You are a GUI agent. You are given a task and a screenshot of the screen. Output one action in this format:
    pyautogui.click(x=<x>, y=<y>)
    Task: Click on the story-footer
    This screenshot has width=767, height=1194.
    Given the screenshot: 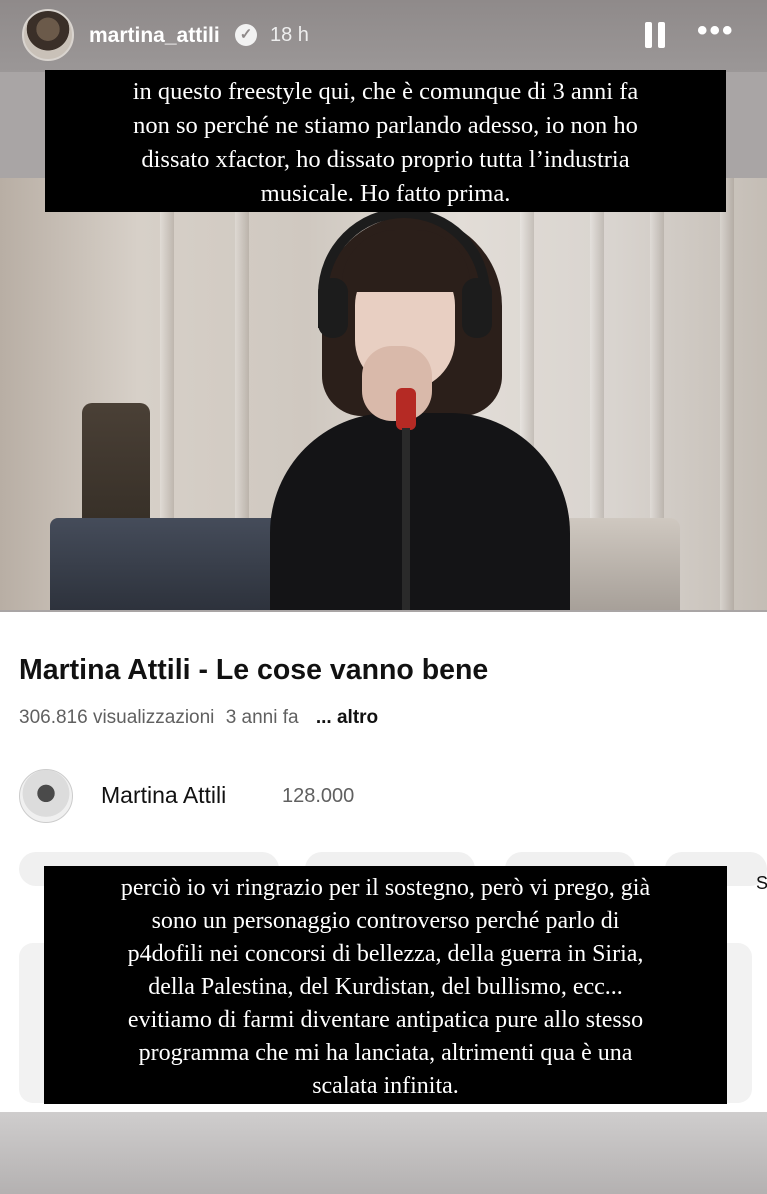 What is the action you would take?
    pyautogui.click(x=383, y=1153)
    